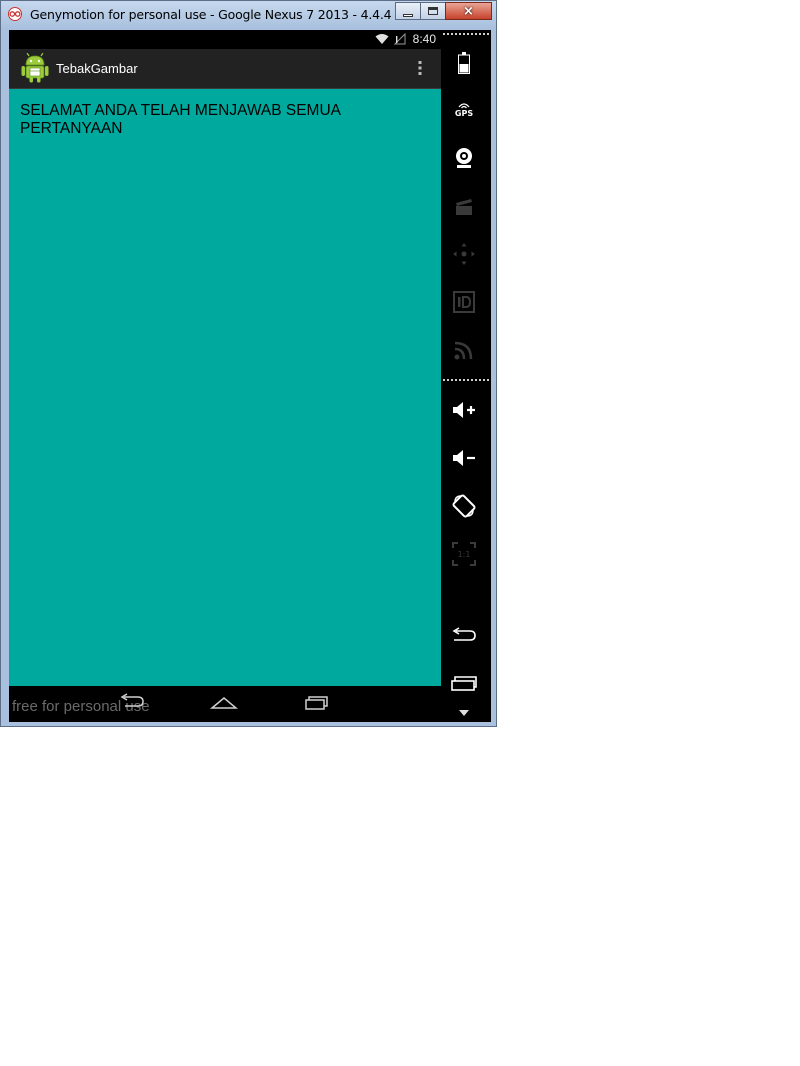 Image resolution: width=800 pixels, height=1066 pixels. I want to click on gps-button: GPS, so click(464, 110).